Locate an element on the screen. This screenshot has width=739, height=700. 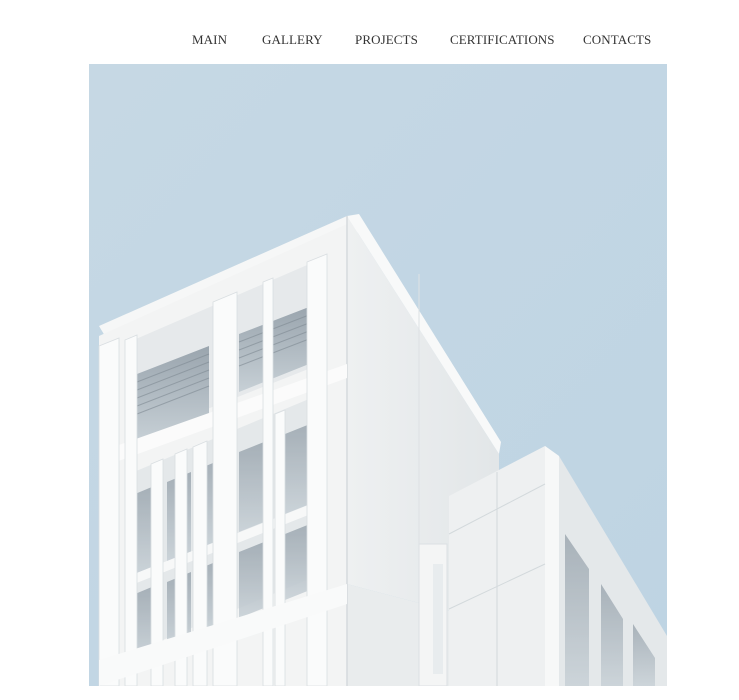
nav-link-projects: PROJECTS is located at coordinates (386, 40).